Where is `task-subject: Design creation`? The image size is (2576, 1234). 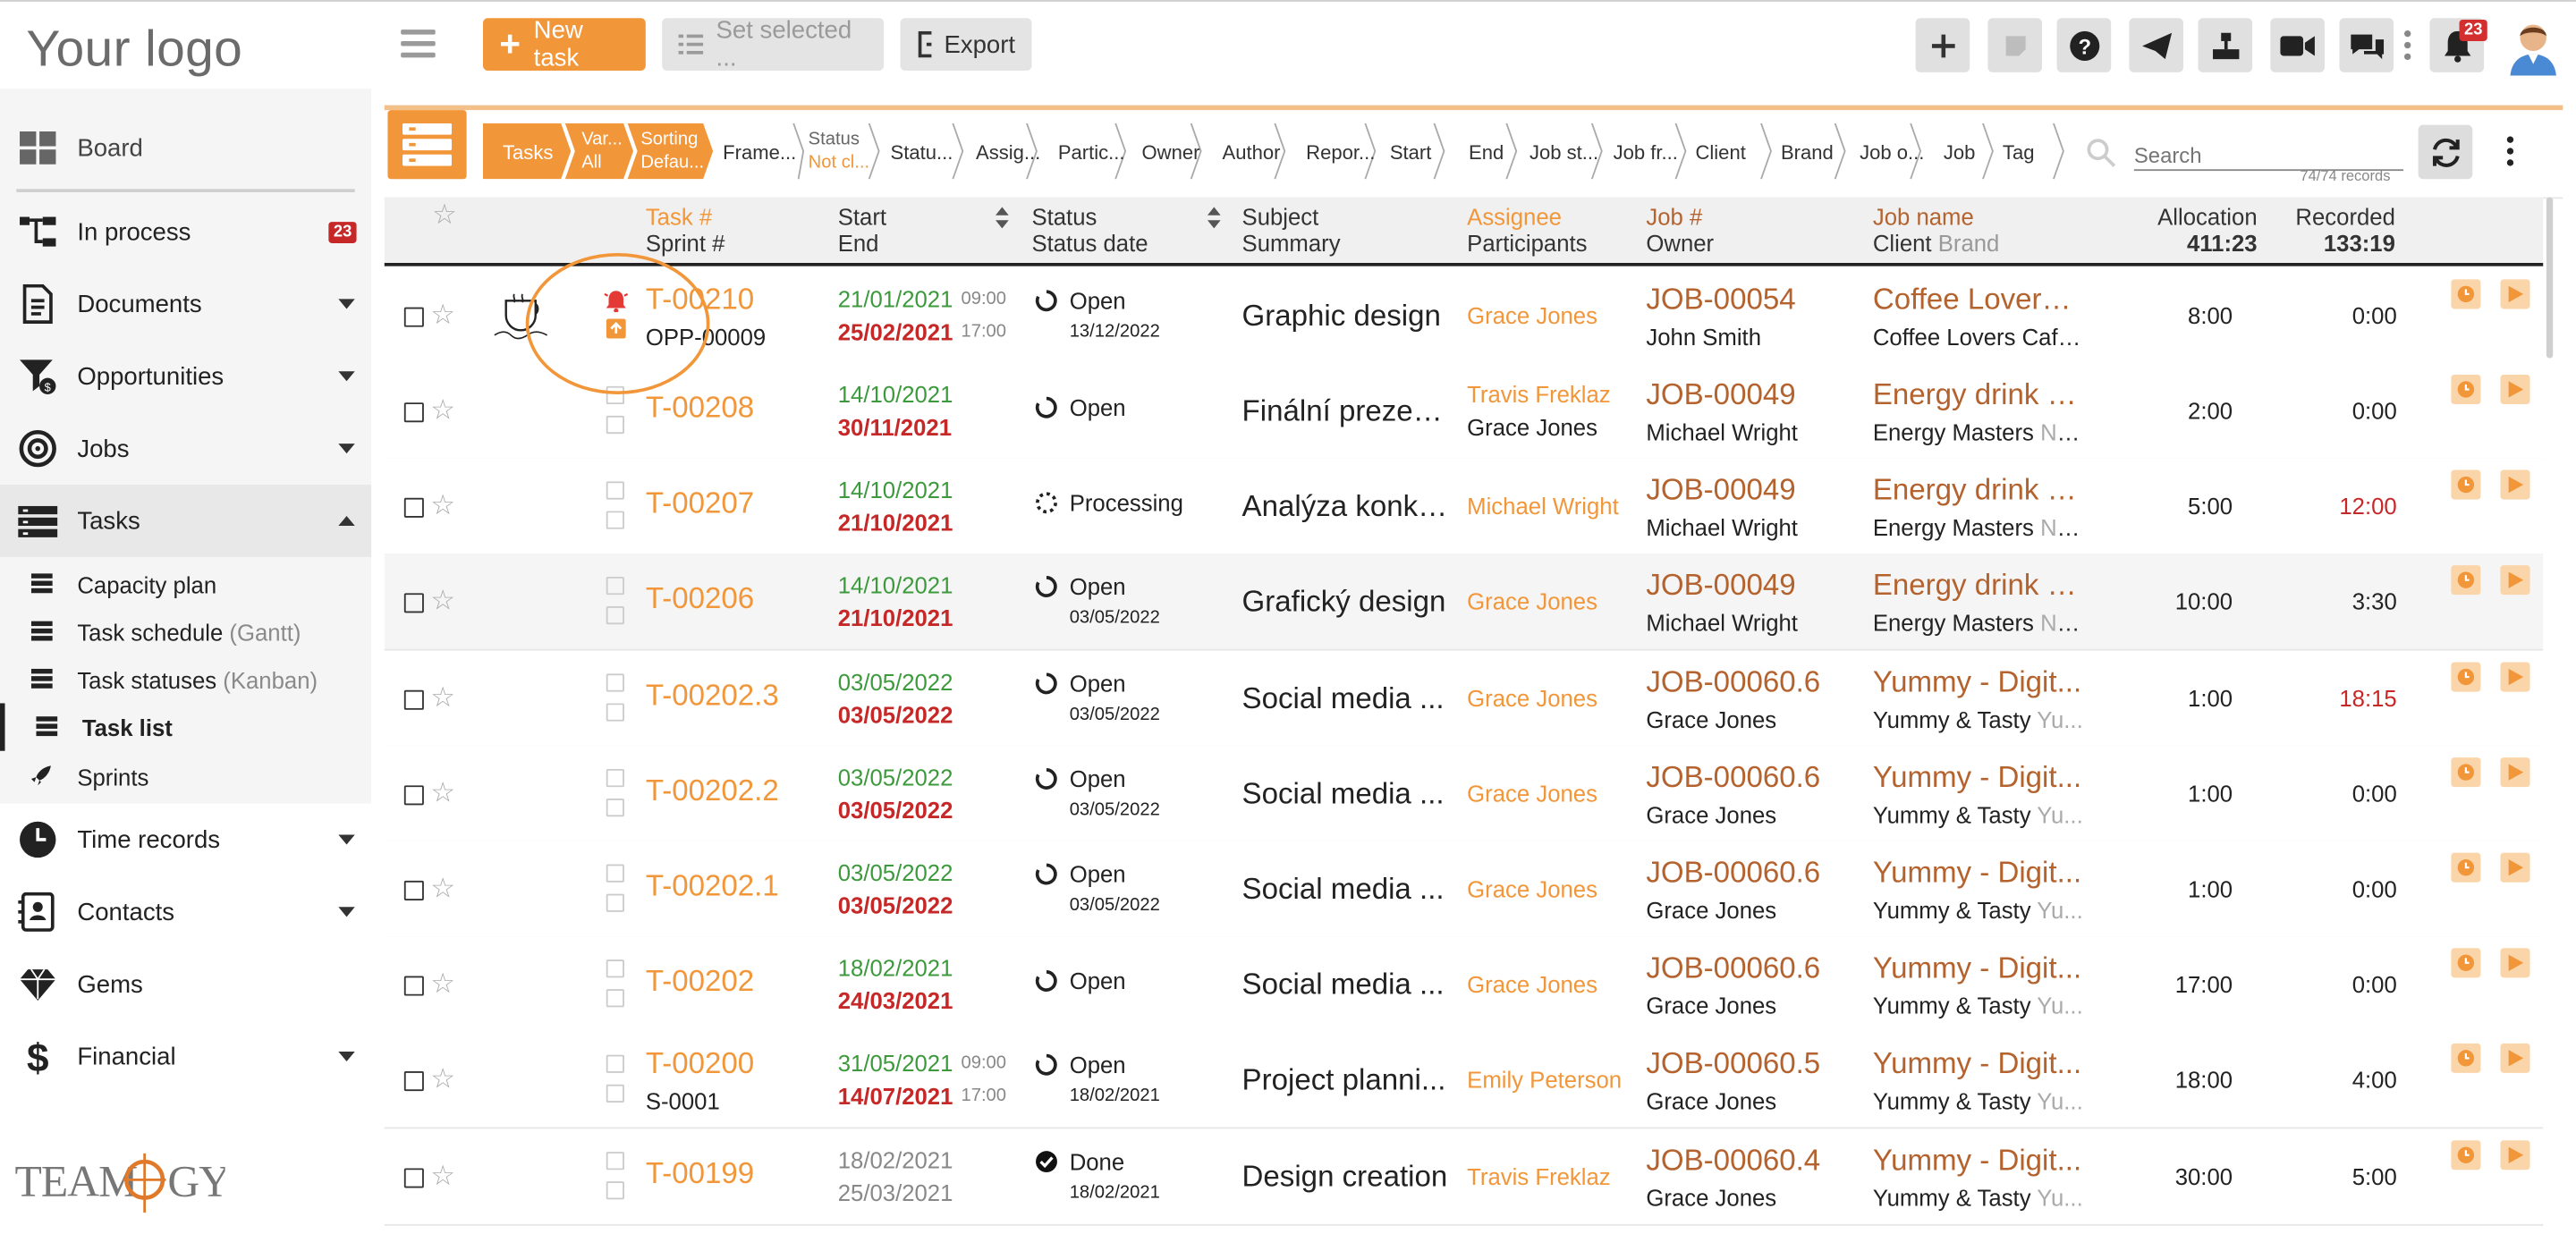
task-subject: Design creation is located at coordinates (1345, 1177).